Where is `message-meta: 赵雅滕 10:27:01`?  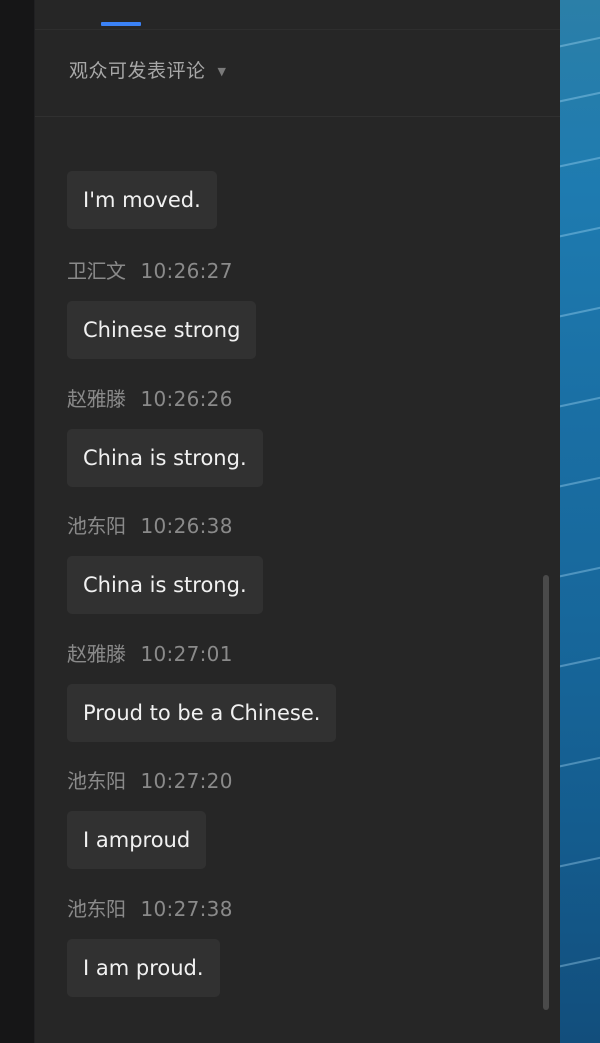
message-meta: 赵雅滕 10:27:01 is located at coordinates (201, 652).